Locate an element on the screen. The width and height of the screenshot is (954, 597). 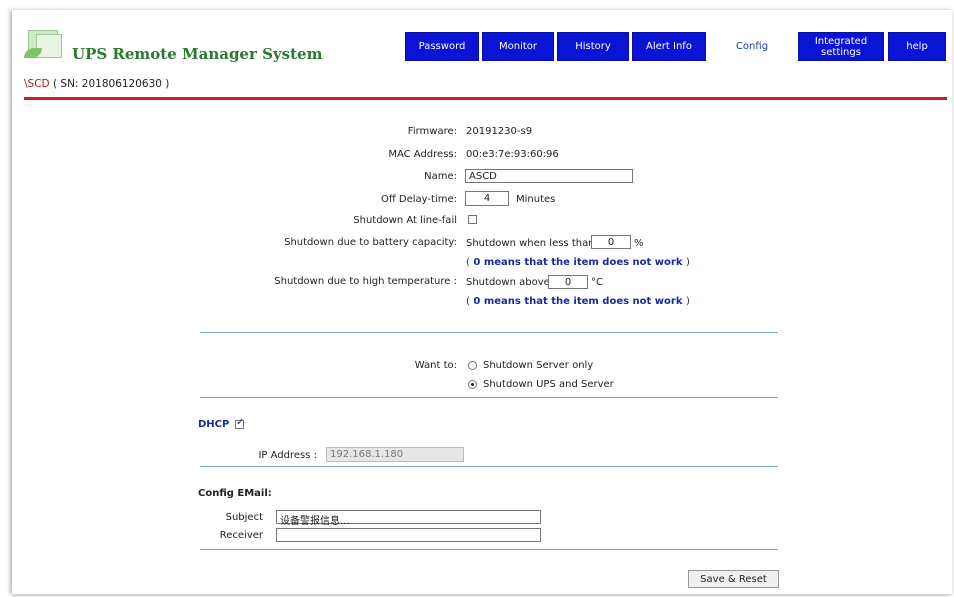
battery-note: ( 0 means that the item does not work ) is located at coordinates (578, 262).